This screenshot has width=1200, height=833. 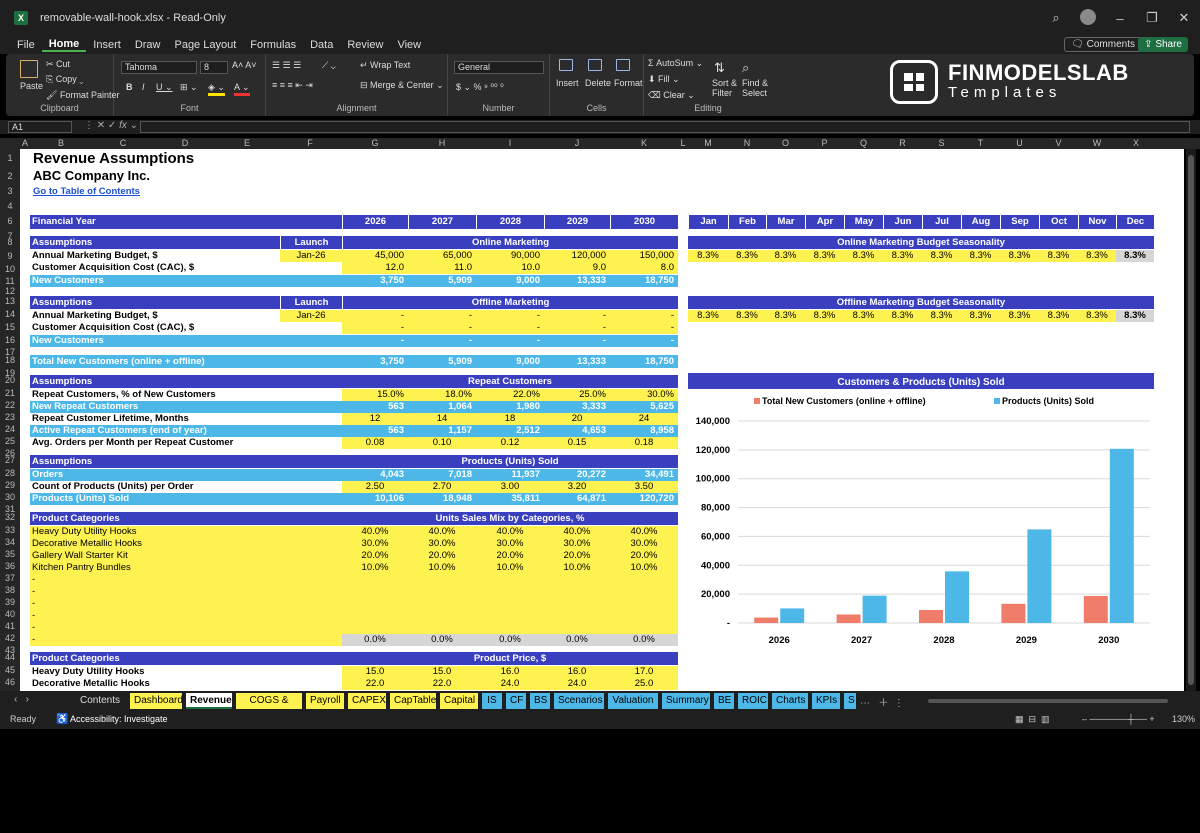 What do you see at coordinates (579, 701) in the screenshot?
I see `sheet-tab-scenarios: Scenarios` at bounding box center [579, 701].